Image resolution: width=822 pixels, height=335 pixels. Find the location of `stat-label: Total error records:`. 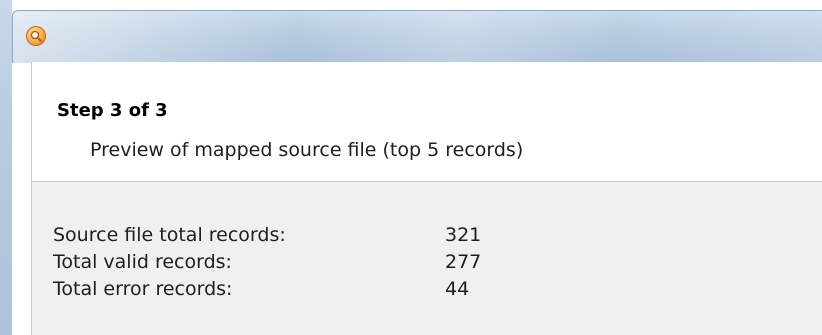

stat-label: Total error records: is located at coordinates (143, 289).